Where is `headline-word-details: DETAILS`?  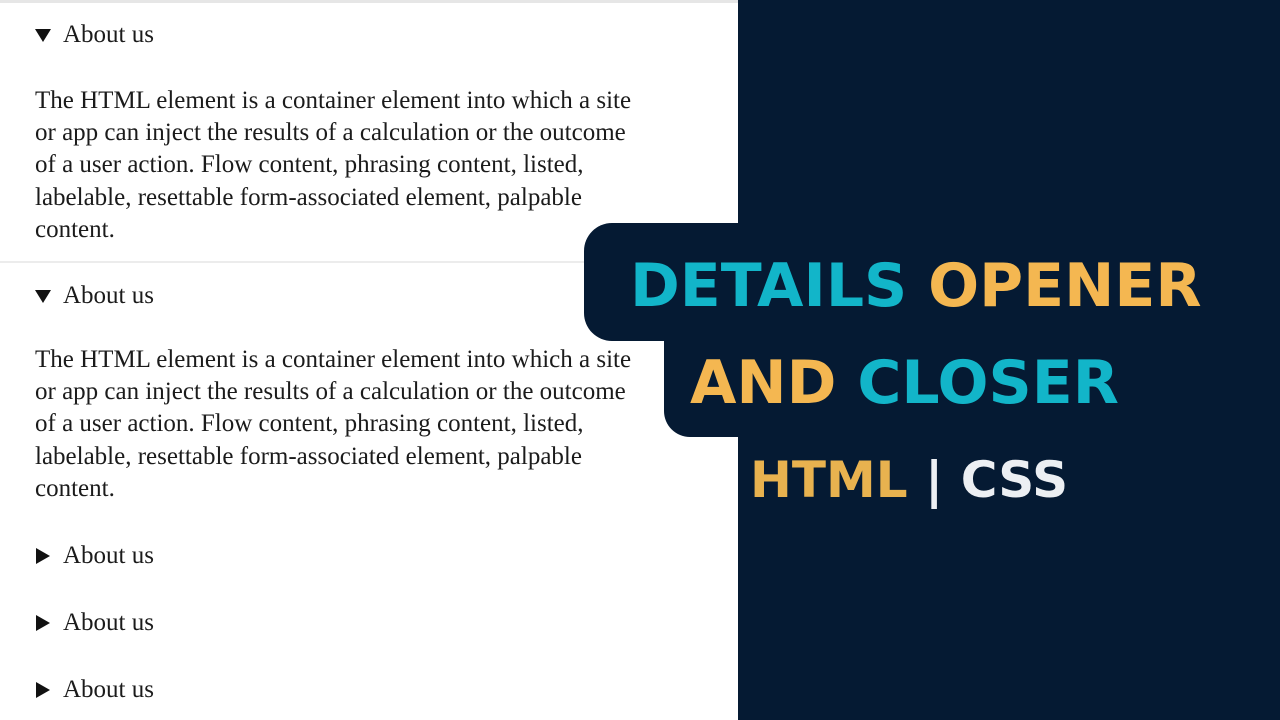 headline-word-details: DETAILS is located at coordinates (769, 286).